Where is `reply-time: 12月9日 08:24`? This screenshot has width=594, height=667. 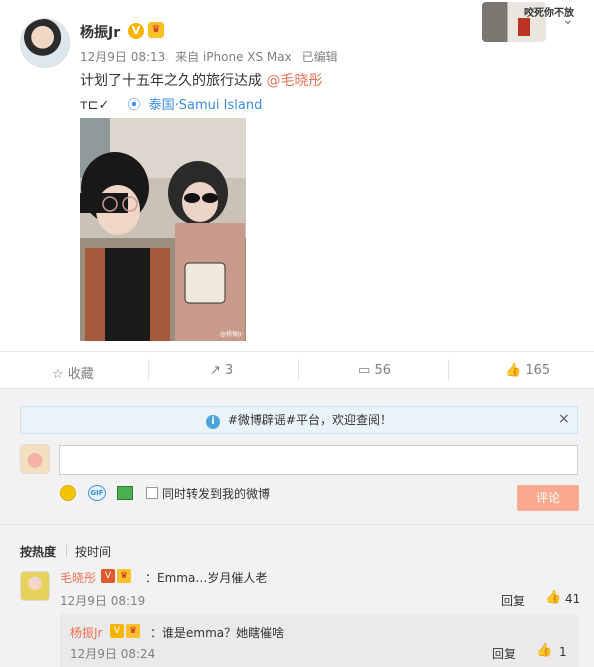 reply-time: 12月9日 08:24 is located at coordinates (113, 654).